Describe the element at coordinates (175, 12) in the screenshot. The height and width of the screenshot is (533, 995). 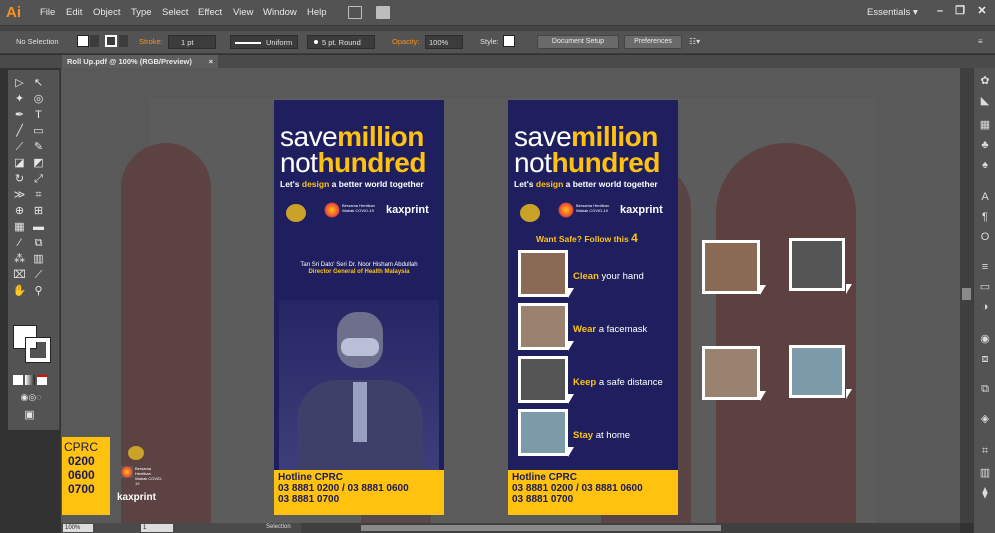
I see `menu-select: Select` at that location.